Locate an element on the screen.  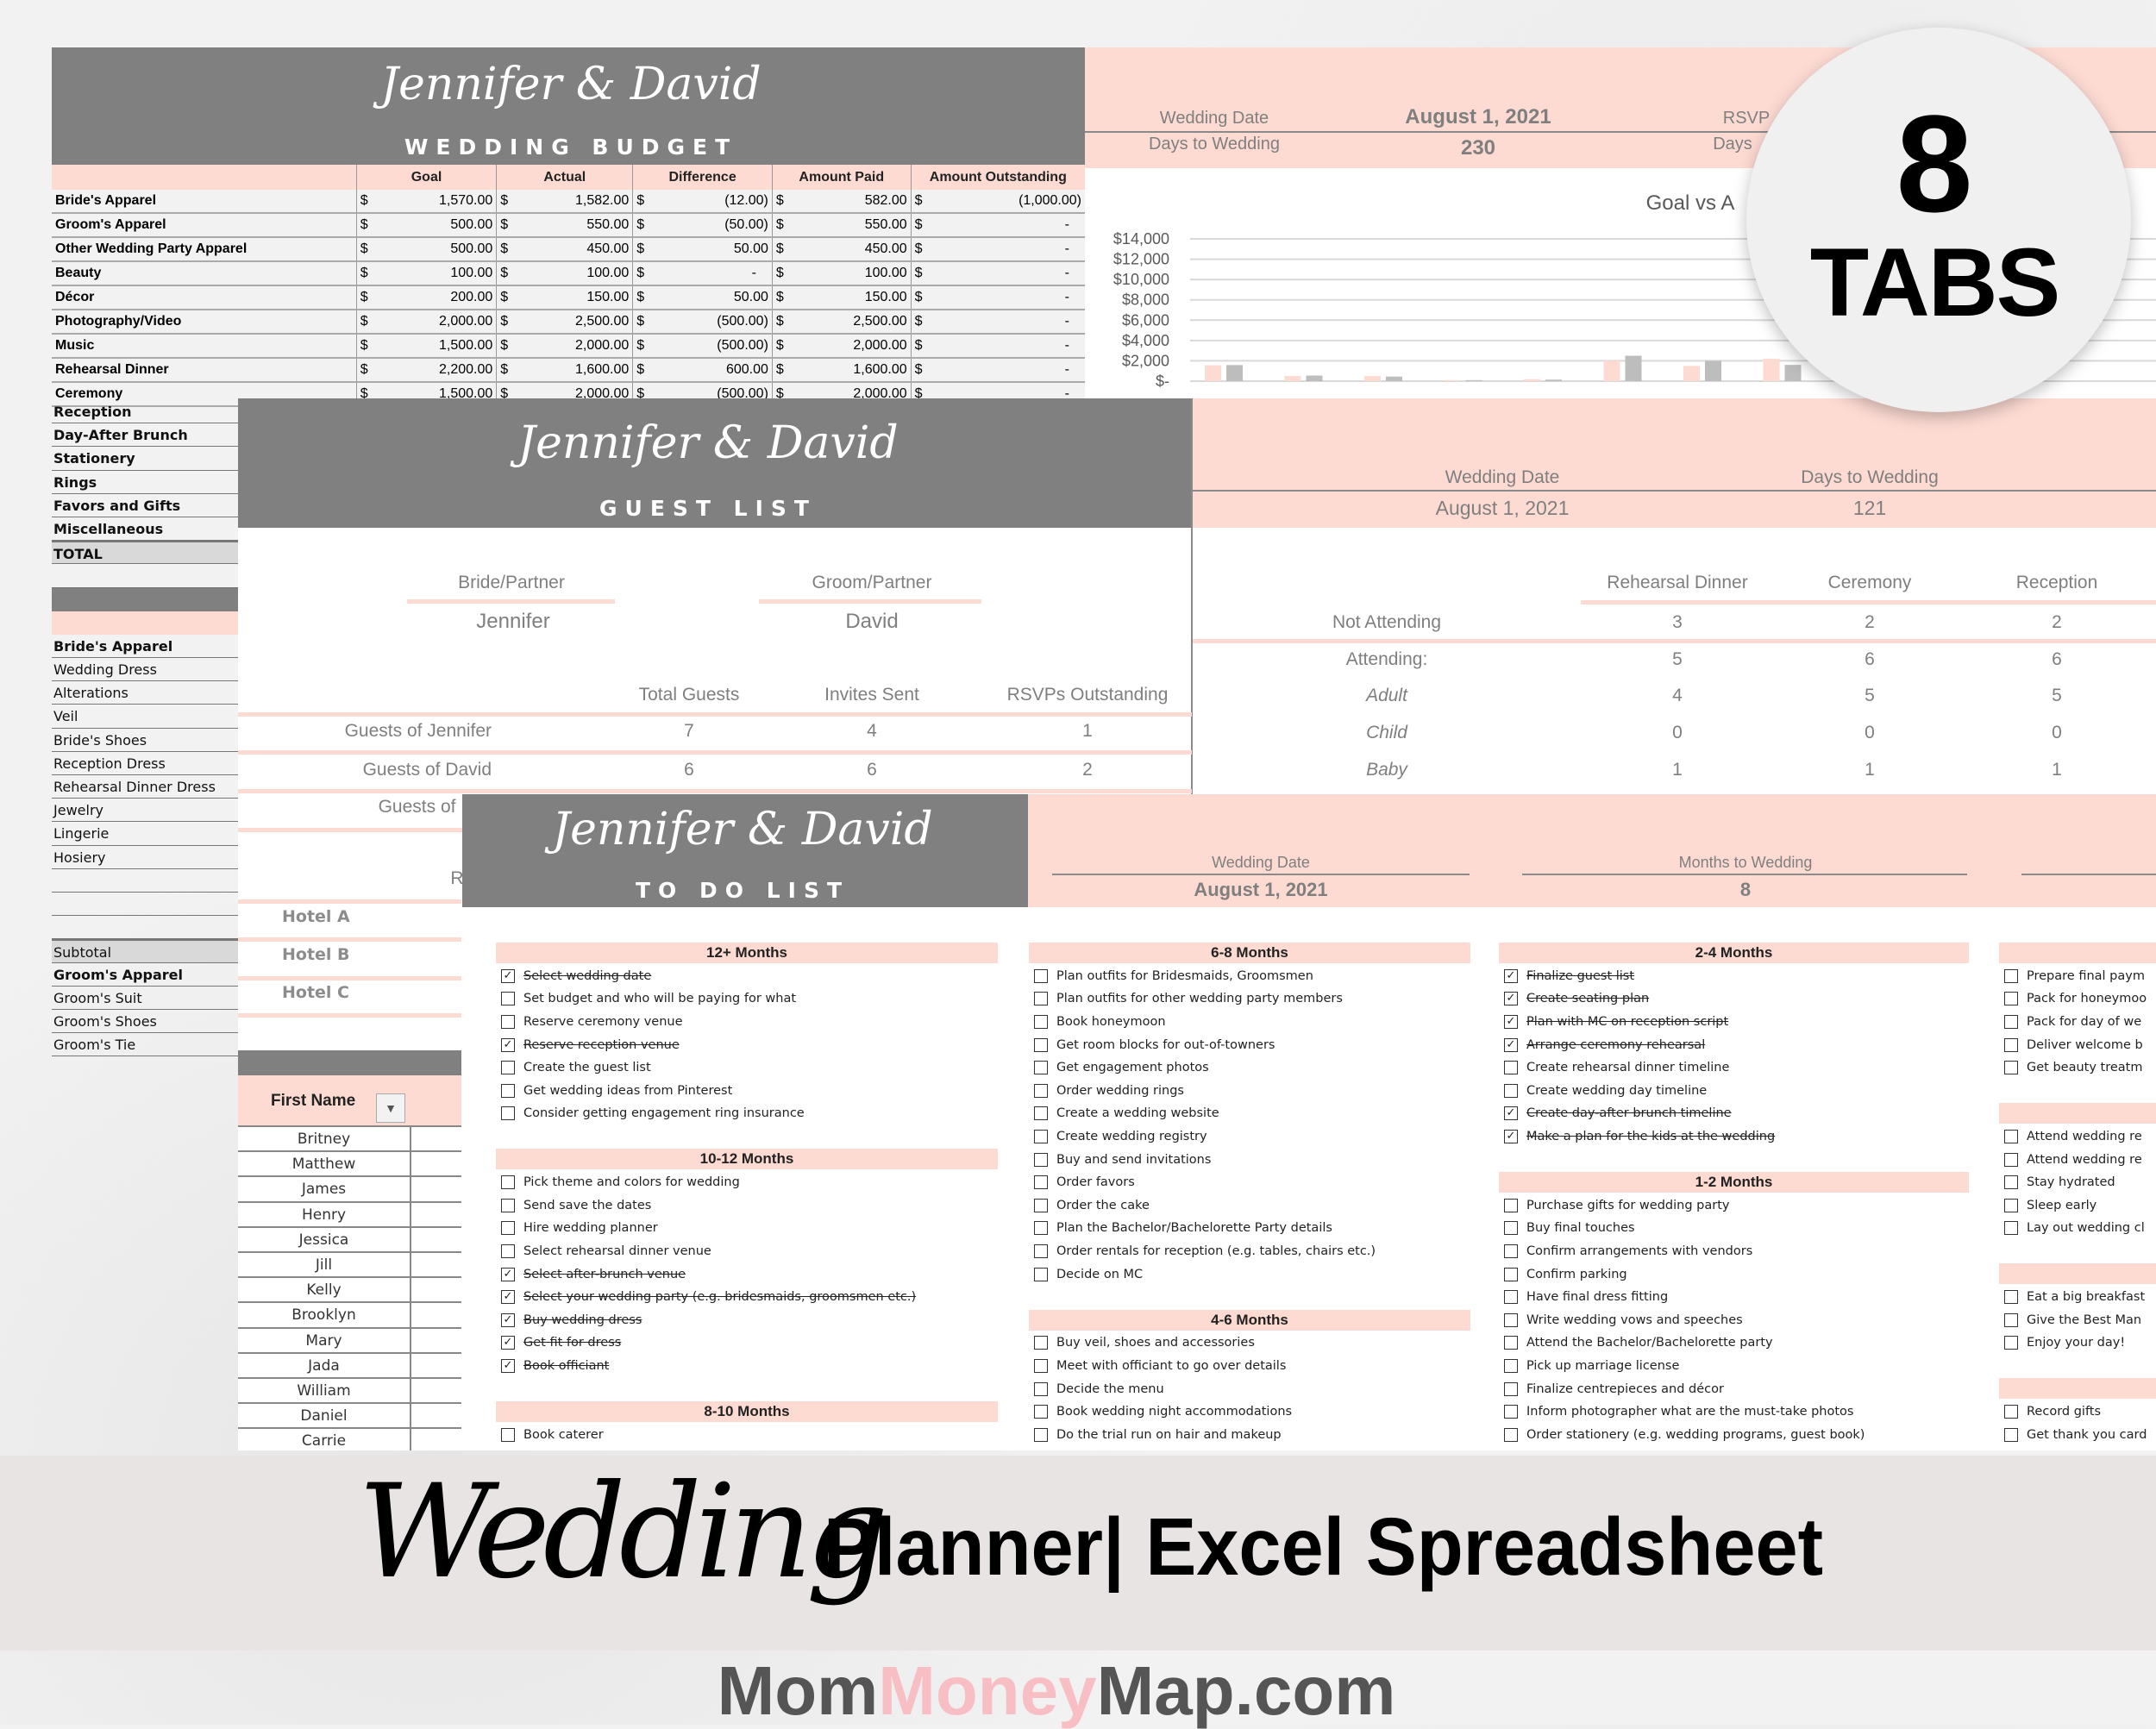
guest-row: William is located at coordinates (349, 1392).